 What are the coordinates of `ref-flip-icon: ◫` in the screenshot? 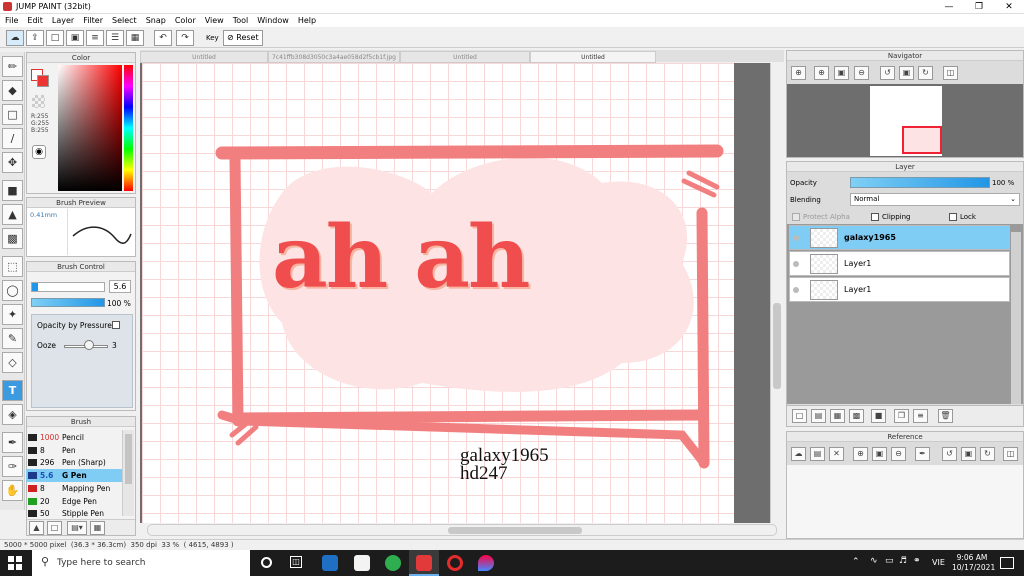 It's located at (1010, 454).